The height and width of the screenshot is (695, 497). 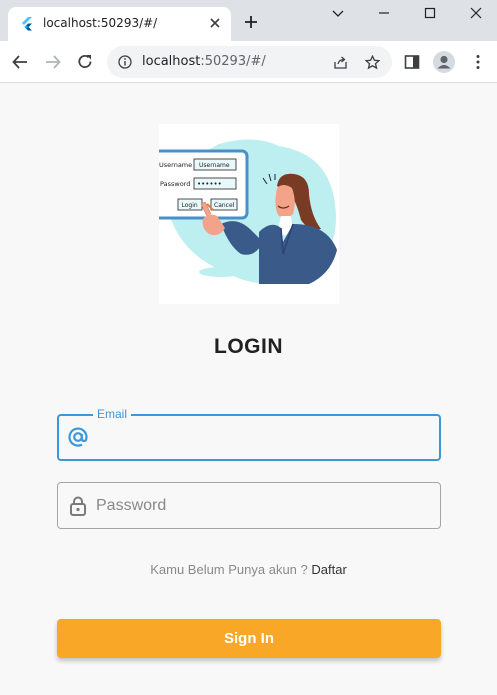 I want to click on illustration-login-button: Login, so click(x=190, y=205).